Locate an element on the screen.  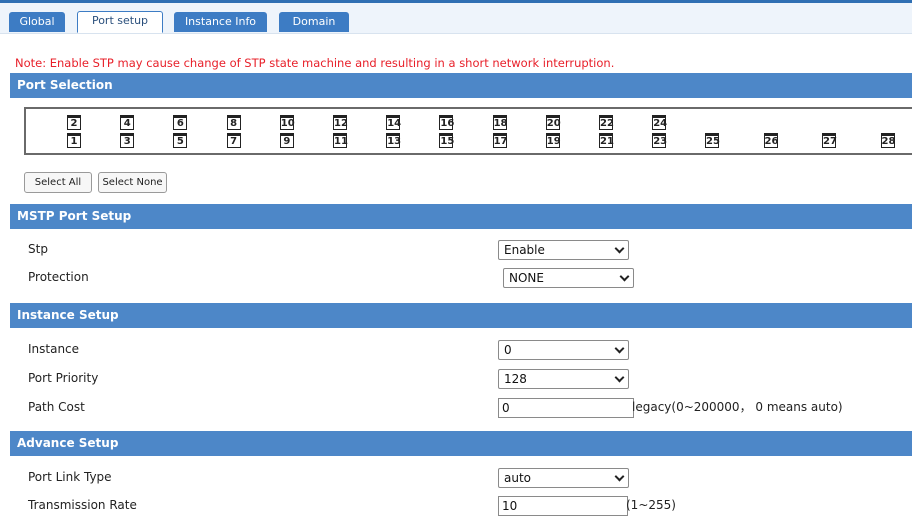
port-18: 18 is located at coordinates (500, 122).